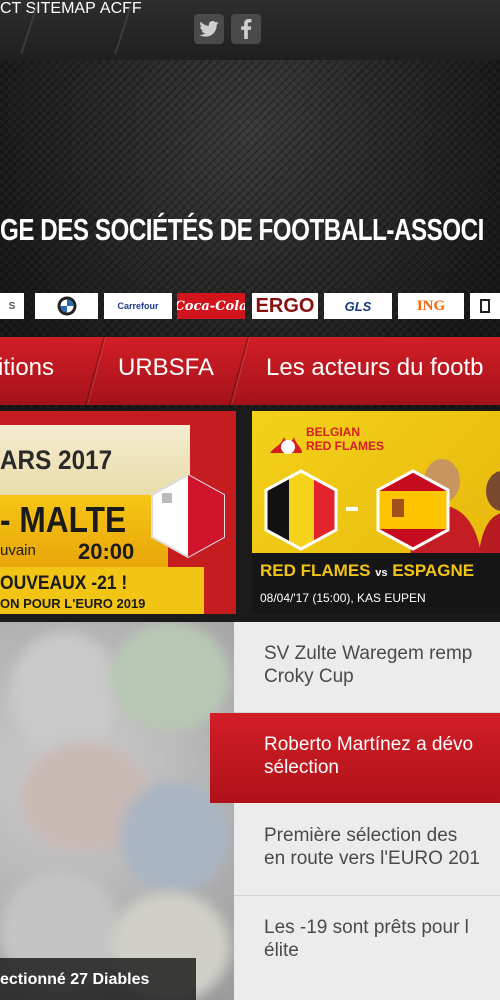 This screenshot has height=1000, width=500. Describe the element at coordinates (281, 950) in the screenshot. I see `news-title-line: élite` at that location.